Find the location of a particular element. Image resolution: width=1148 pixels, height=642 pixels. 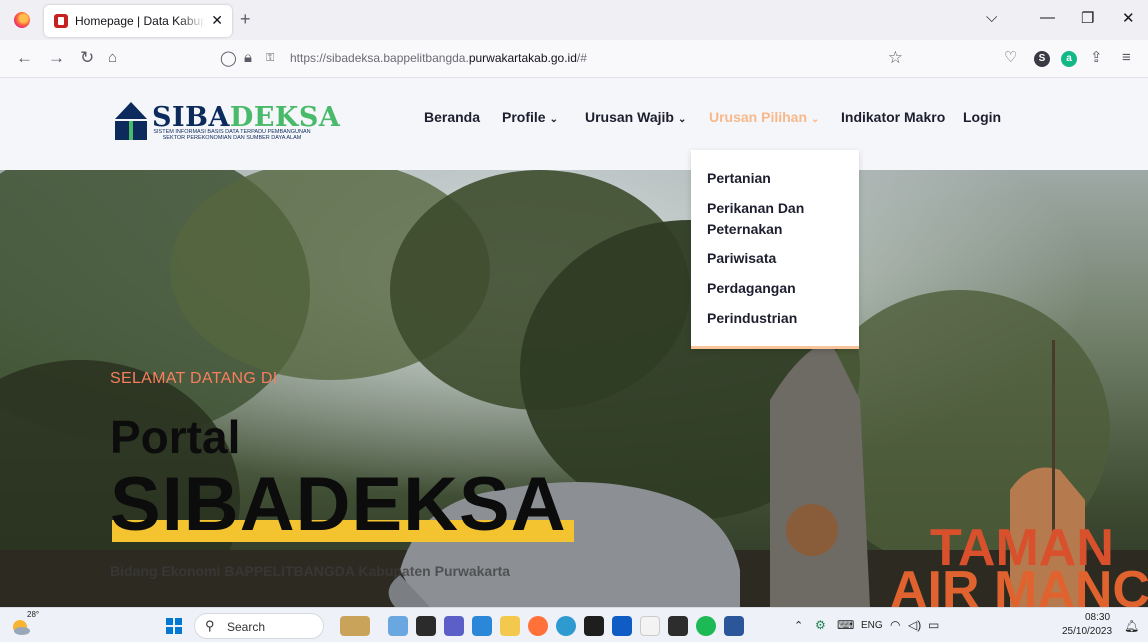

dropdown-item-pariwisata: Pariwisata is located at coordinates (777, 258).